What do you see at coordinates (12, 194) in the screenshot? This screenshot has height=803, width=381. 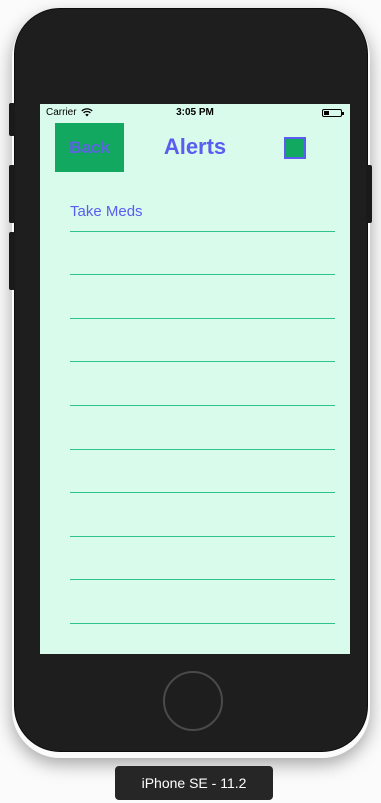 I see `volume-up-button` at bounding box center [12, 194].